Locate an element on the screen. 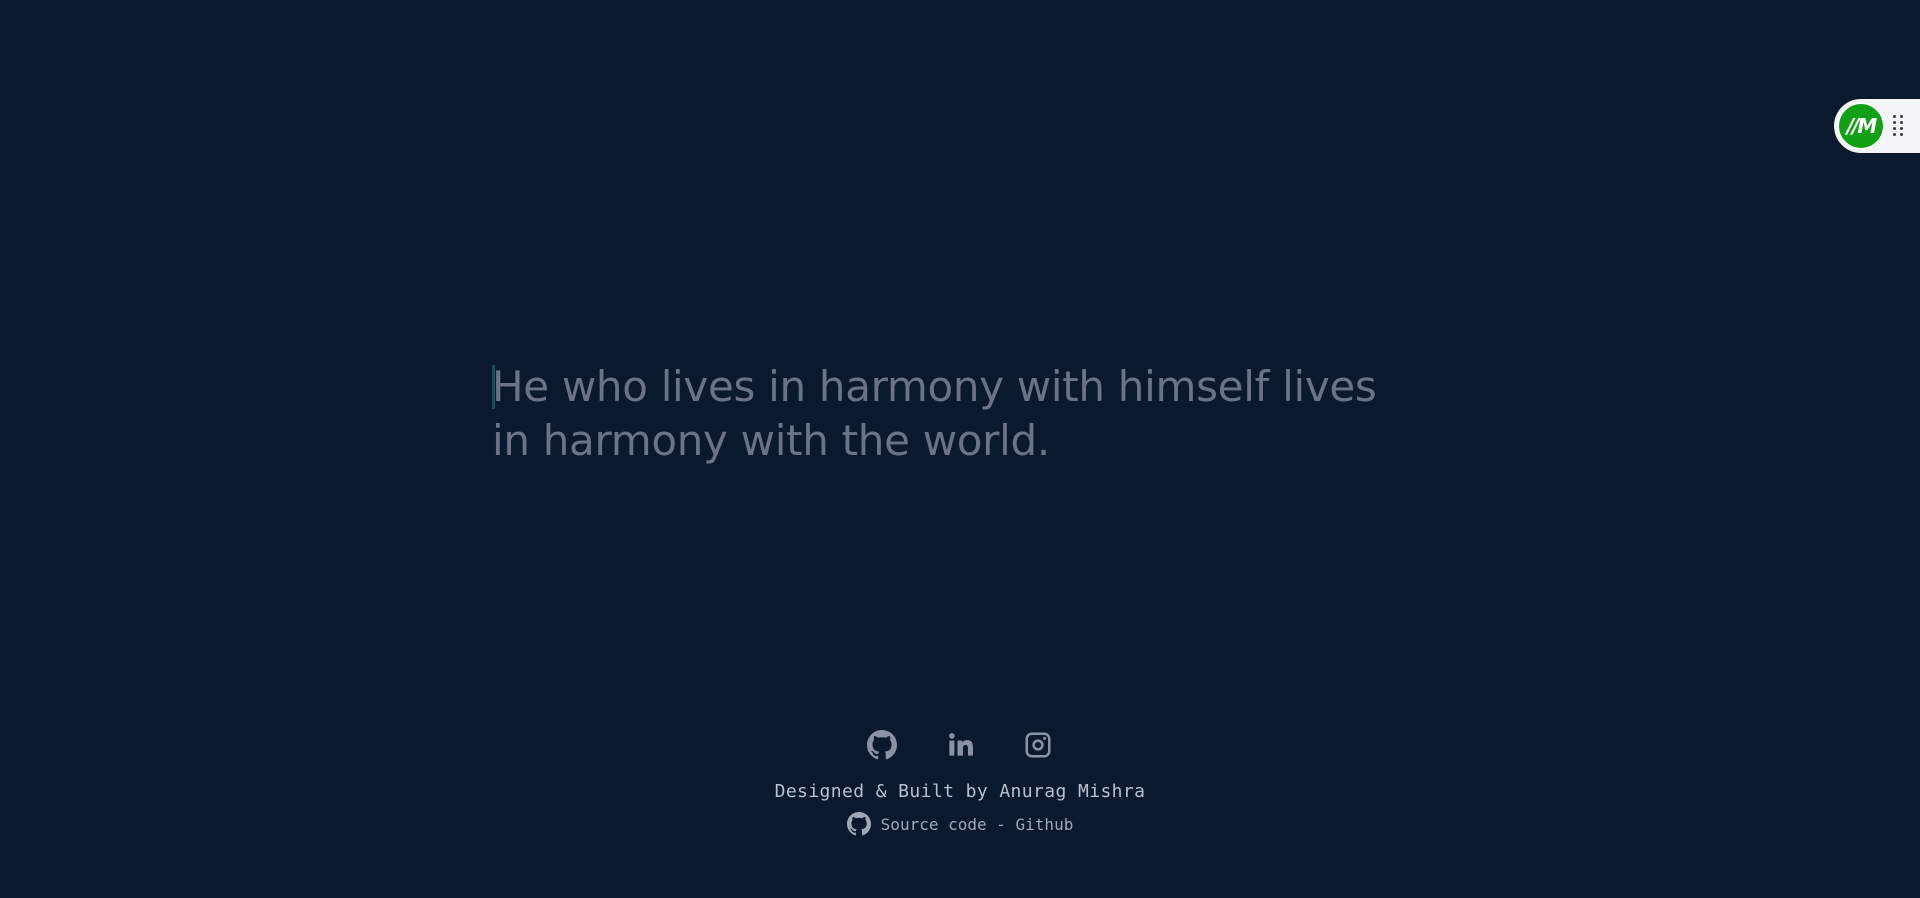  linkedin-link is located at coordinates (960, 745).